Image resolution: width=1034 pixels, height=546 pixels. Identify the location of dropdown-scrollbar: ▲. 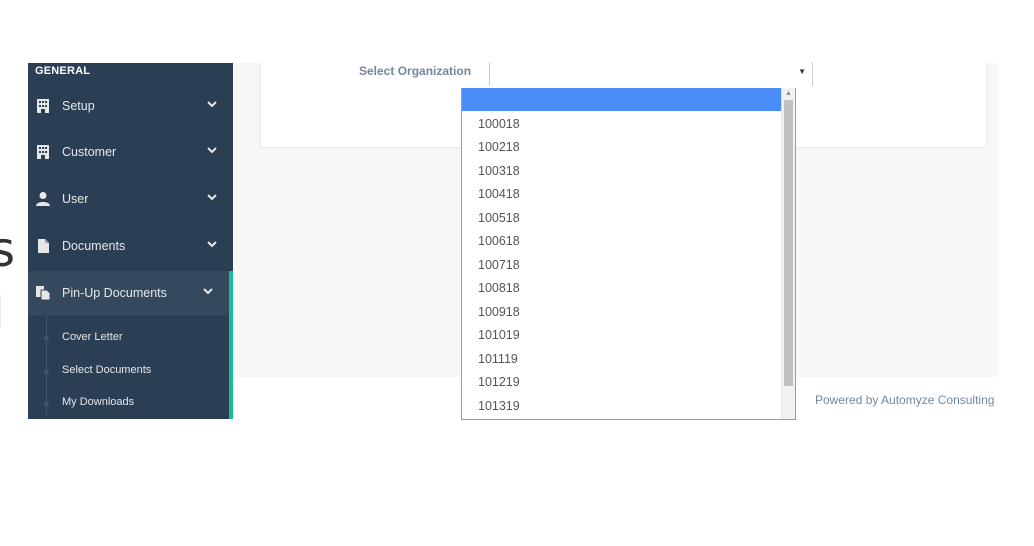
(788, 253).